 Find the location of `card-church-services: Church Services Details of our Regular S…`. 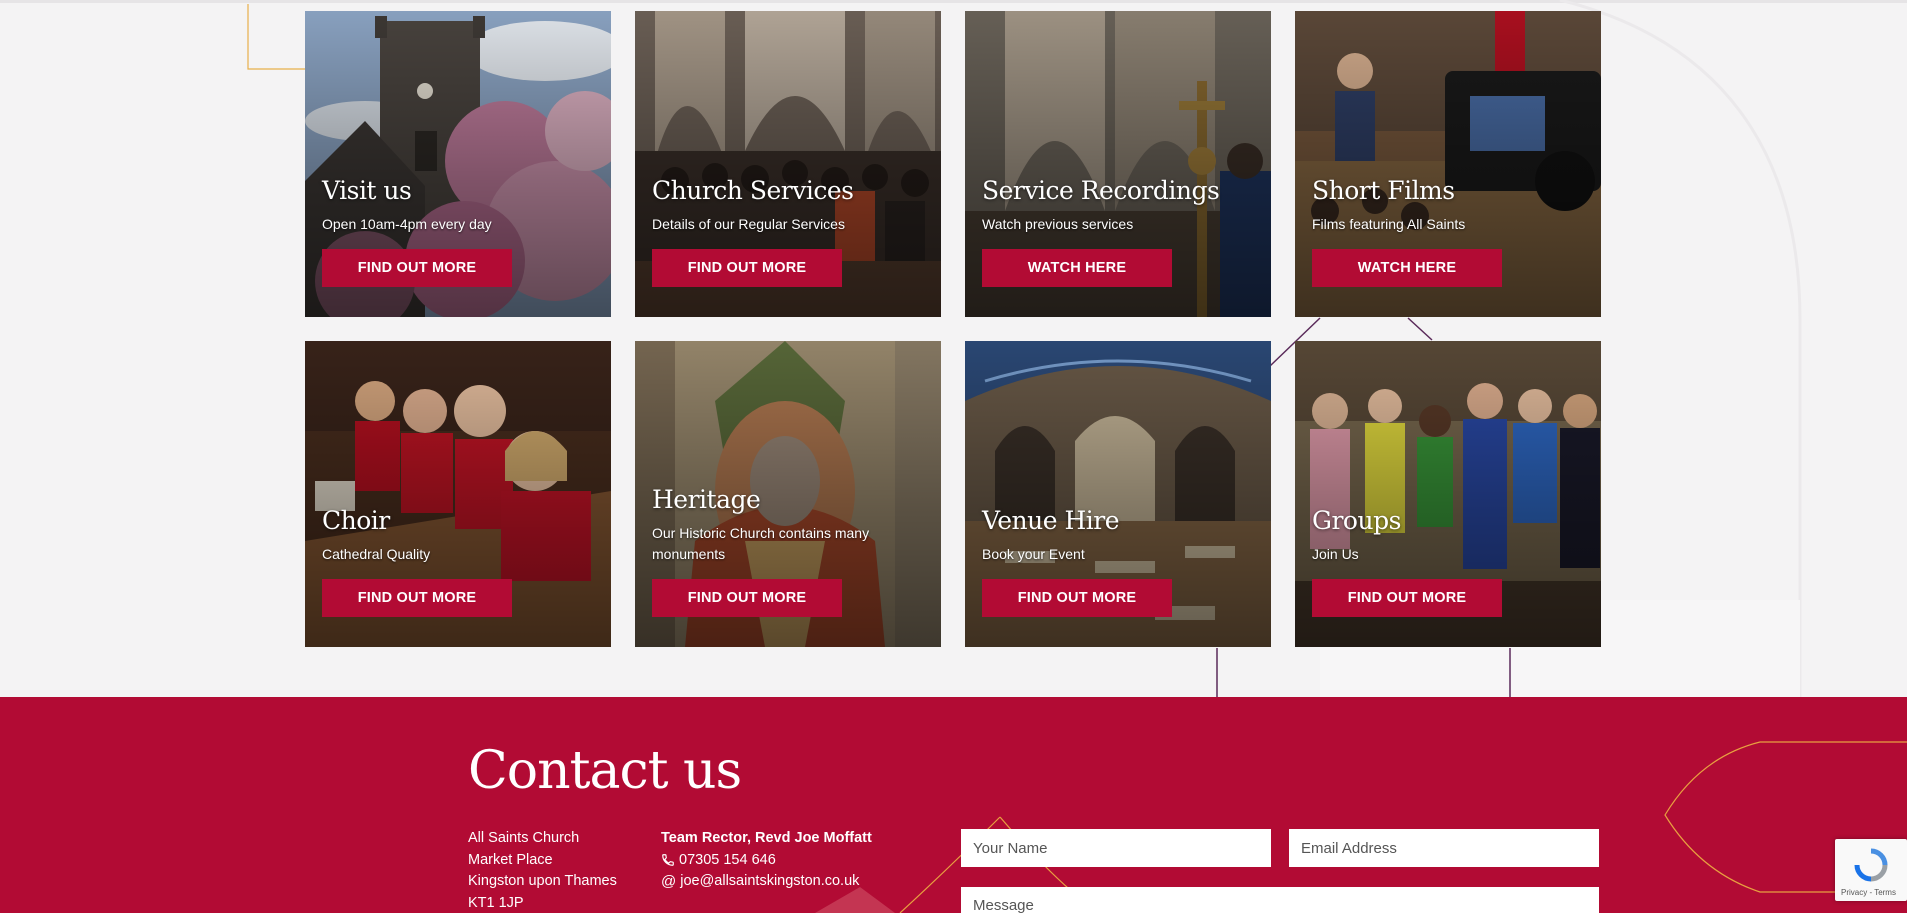

card-church-services: Church Services Details of our Regular S… is located at coordinates (788, 164).